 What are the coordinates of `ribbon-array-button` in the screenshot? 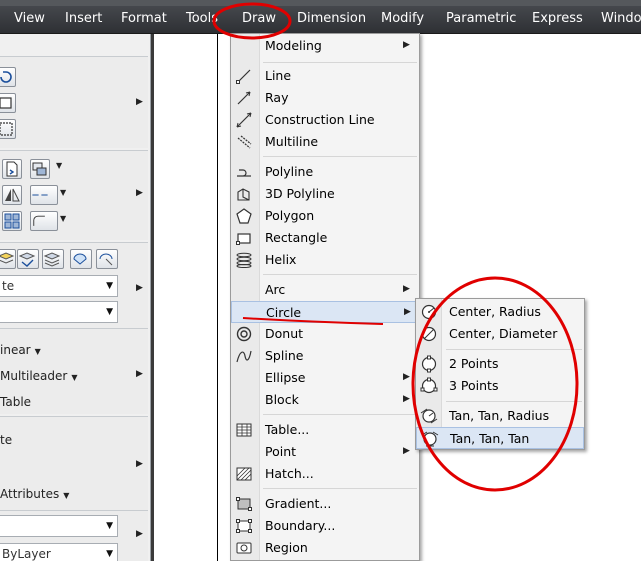 It's located at (12, 221).